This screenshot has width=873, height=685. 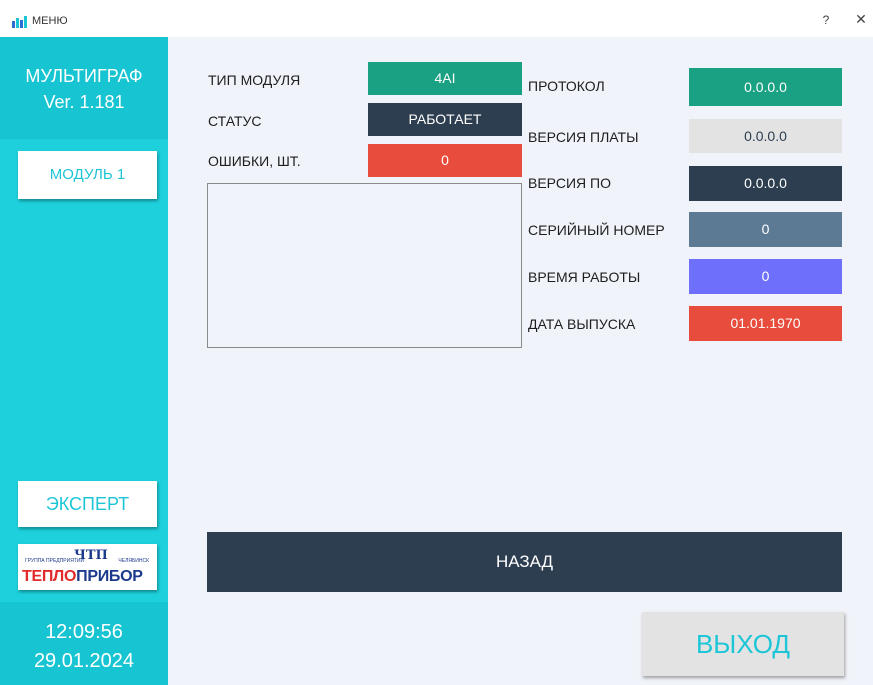 I want to click on window-title: МЕНЮ, so click(x=50, y=21).